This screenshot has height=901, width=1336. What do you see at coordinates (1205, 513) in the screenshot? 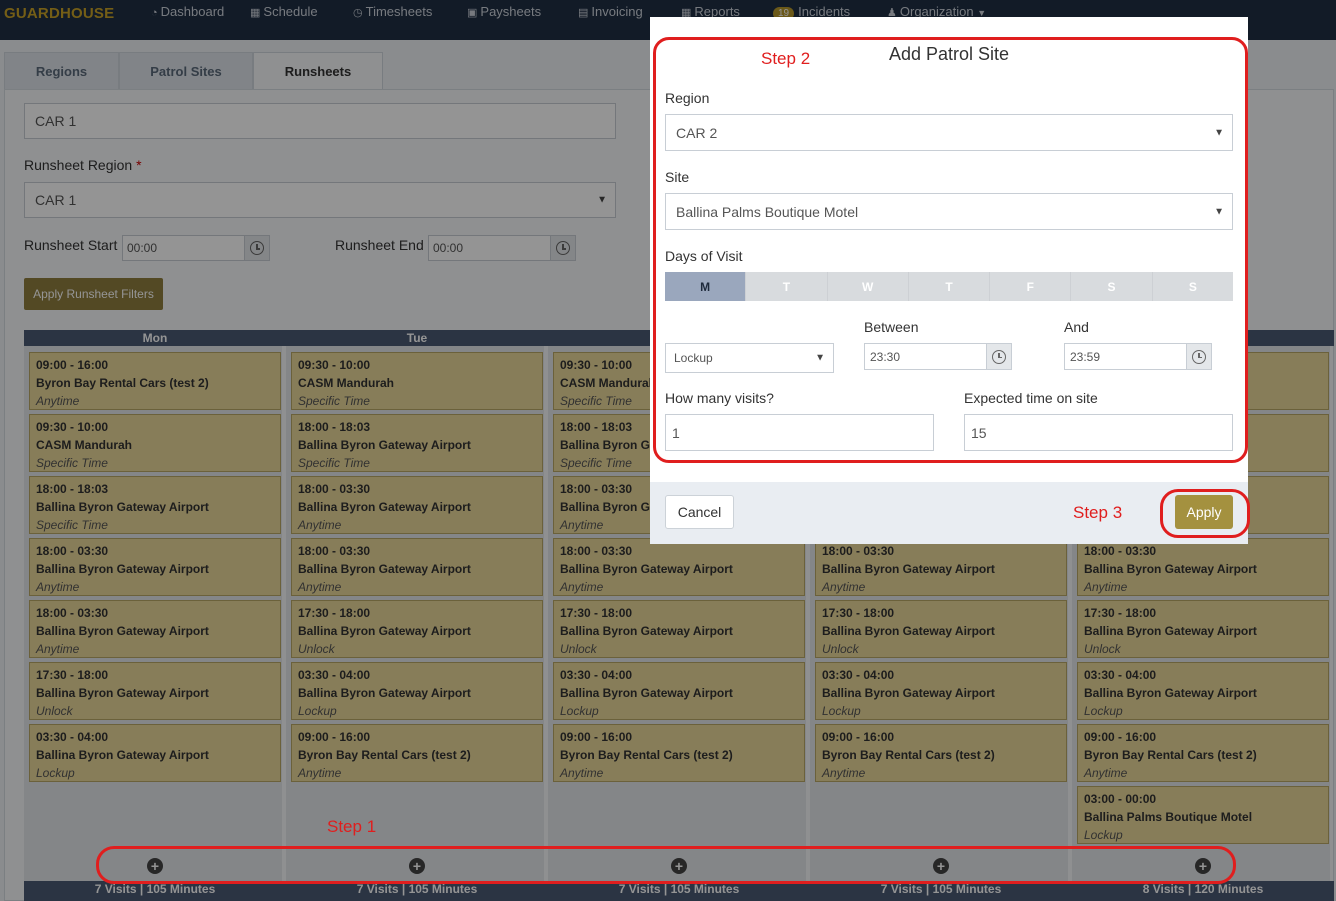
I see `step3-highlight` at bounding box center [1205, 513].